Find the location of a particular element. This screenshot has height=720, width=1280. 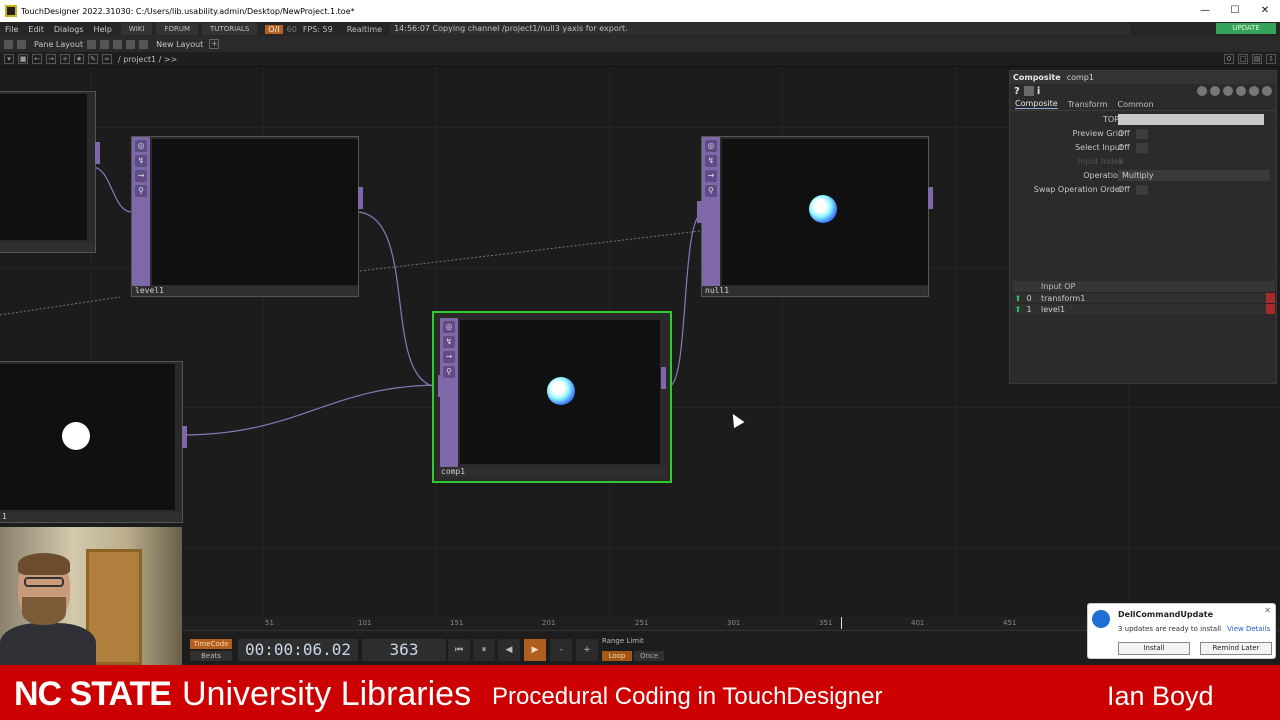

help-icon: ? is located at coordinates (1017, 91).